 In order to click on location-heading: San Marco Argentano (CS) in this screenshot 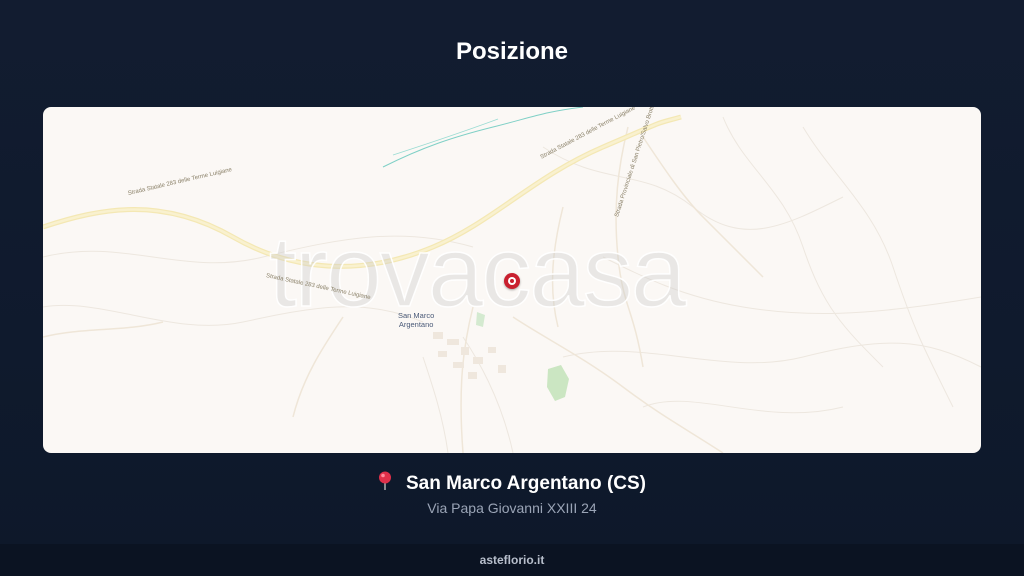, I will do `click(512, 483)`.